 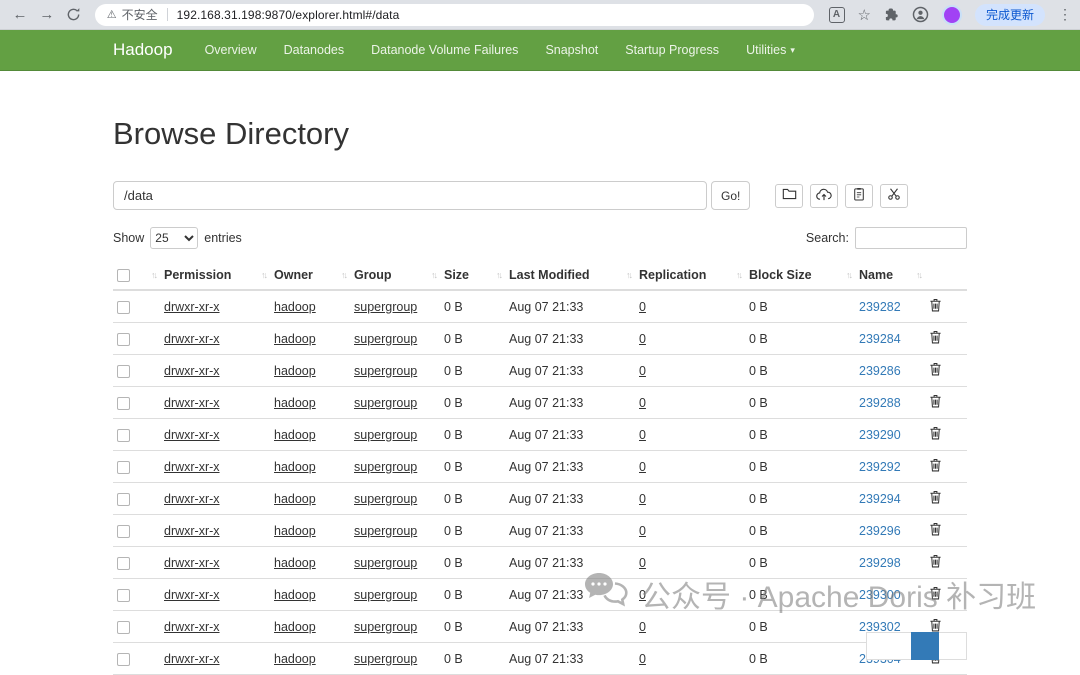 I want to click on upload-files-button, so click(x=824, y=195).